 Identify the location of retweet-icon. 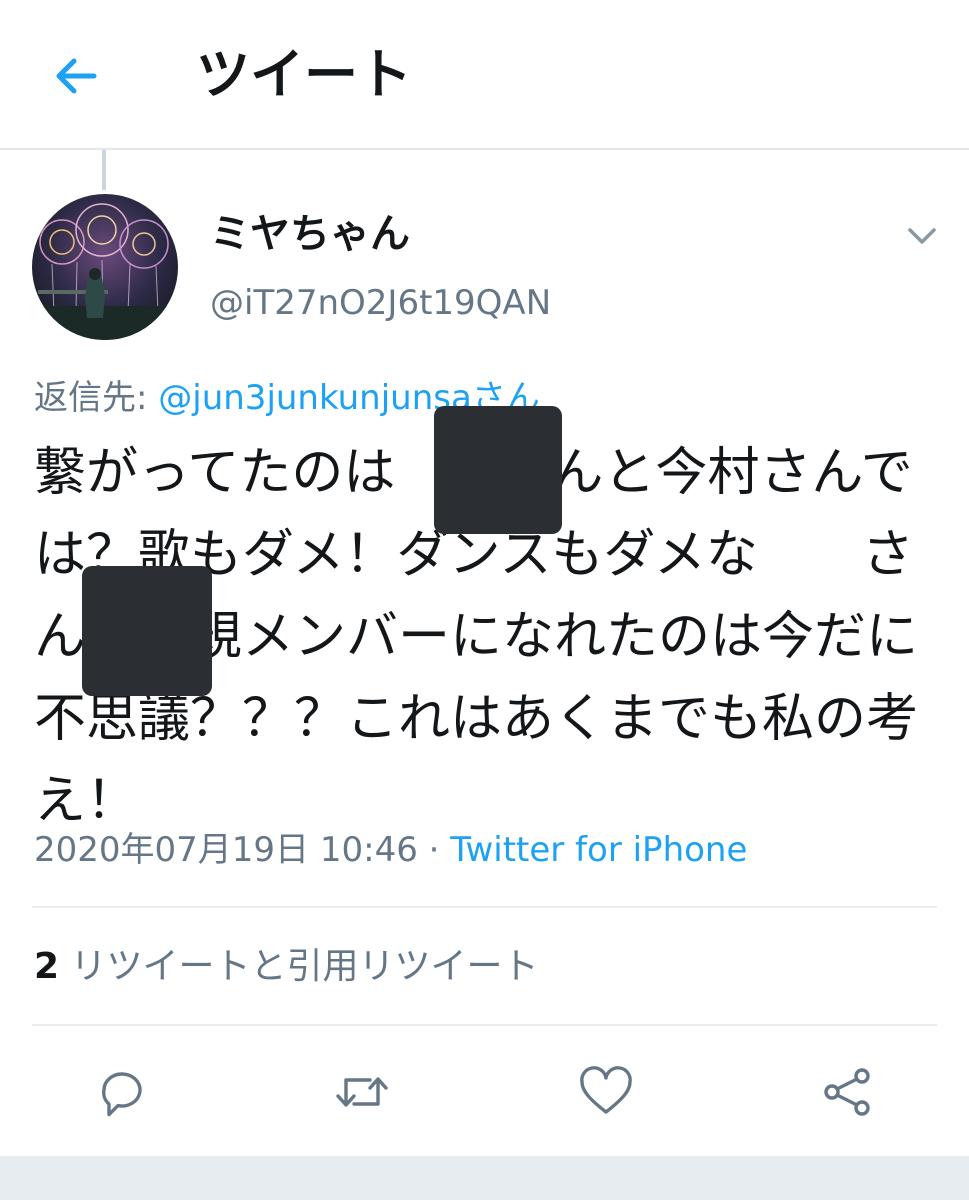
(362, 1092).